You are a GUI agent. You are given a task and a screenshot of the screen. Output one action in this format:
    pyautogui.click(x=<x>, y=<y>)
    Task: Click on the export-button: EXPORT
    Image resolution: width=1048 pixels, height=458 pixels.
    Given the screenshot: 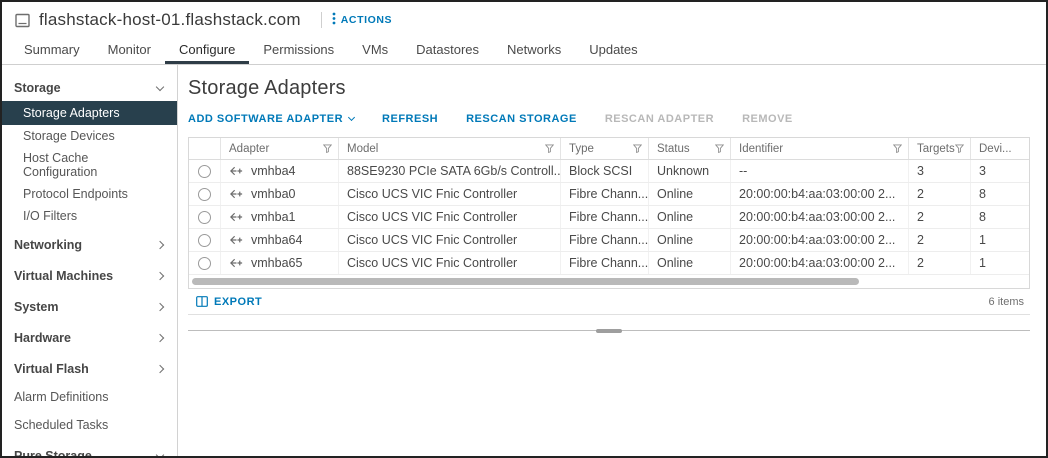 What is the action you would take?
    pyautogui.click(x=229, y=302)
    